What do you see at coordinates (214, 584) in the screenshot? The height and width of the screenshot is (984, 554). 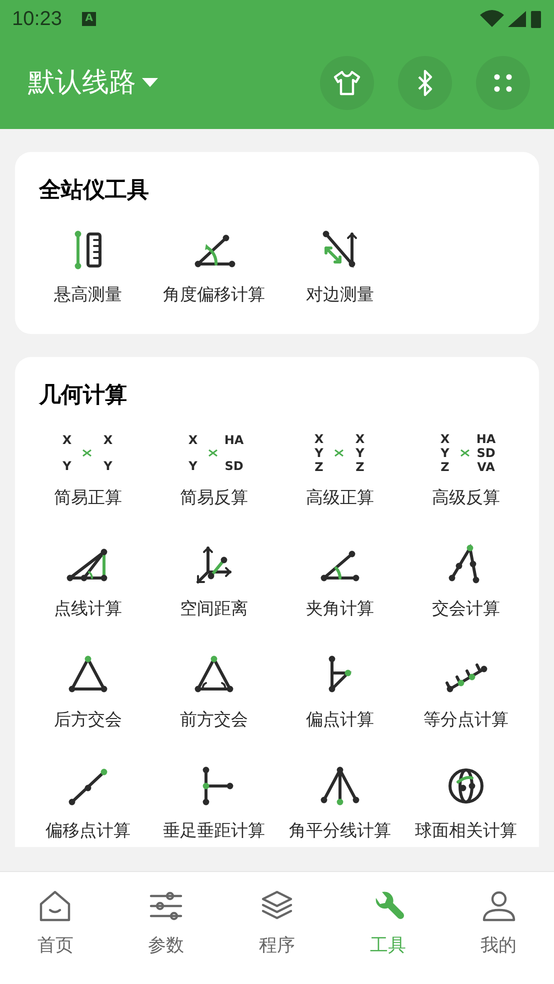 I see `tool-button: 空间距离` at bounding box center [214, 584].